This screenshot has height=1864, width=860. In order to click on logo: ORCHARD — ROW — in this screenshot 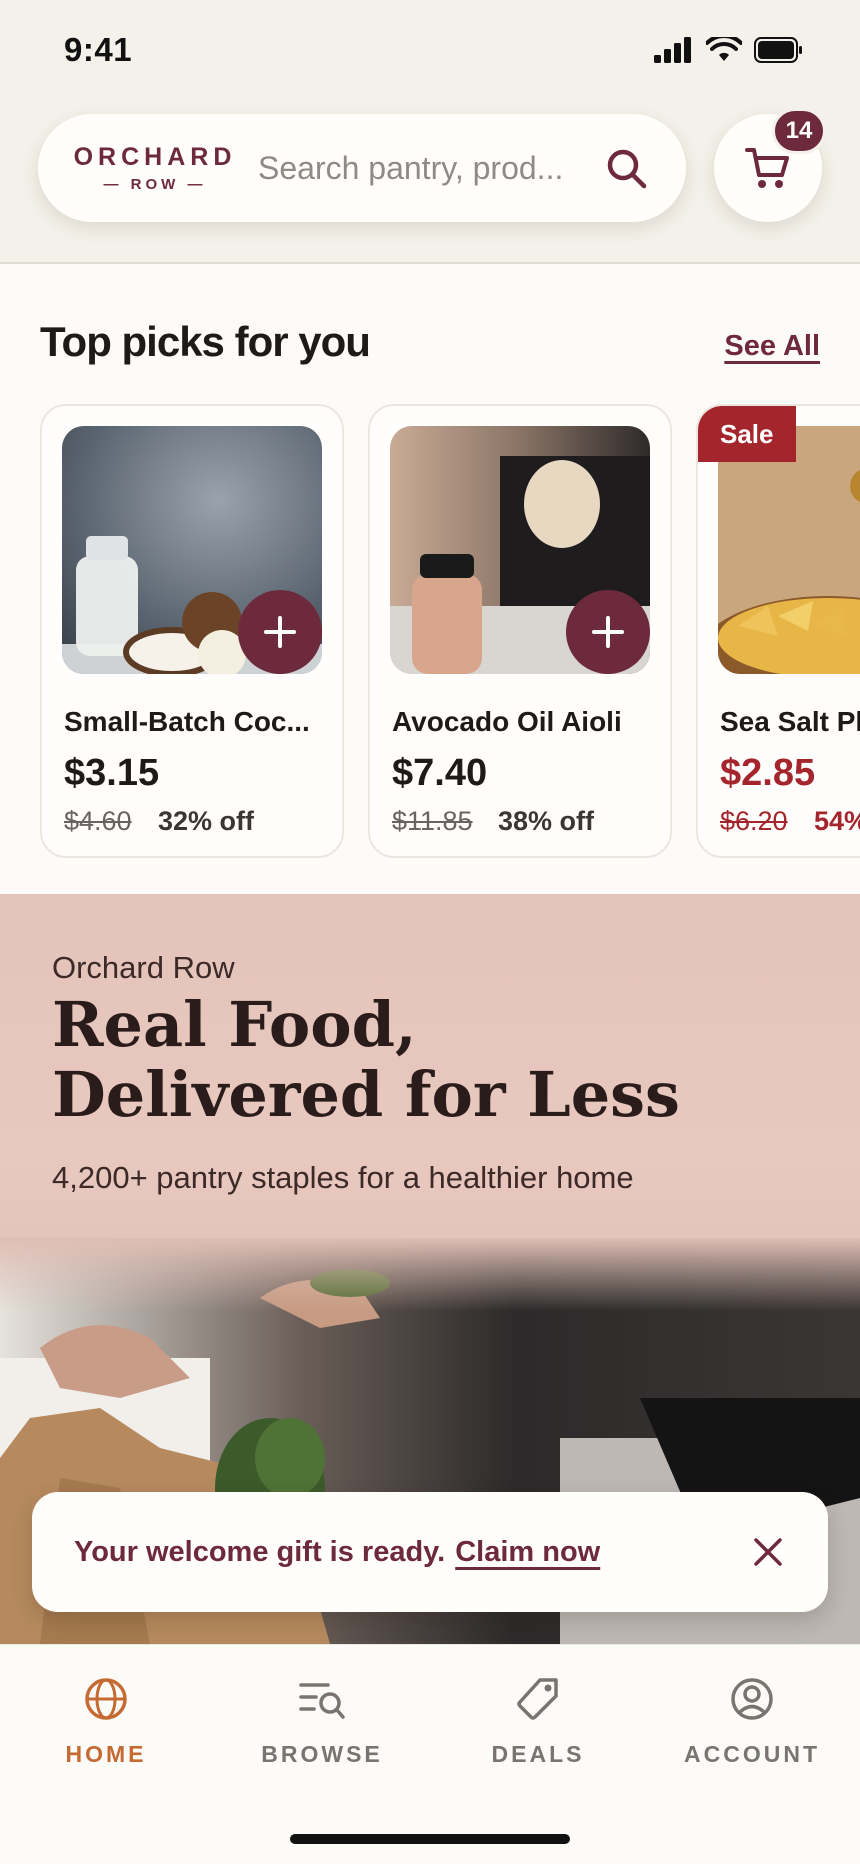, I will do `click(155, 168)`.